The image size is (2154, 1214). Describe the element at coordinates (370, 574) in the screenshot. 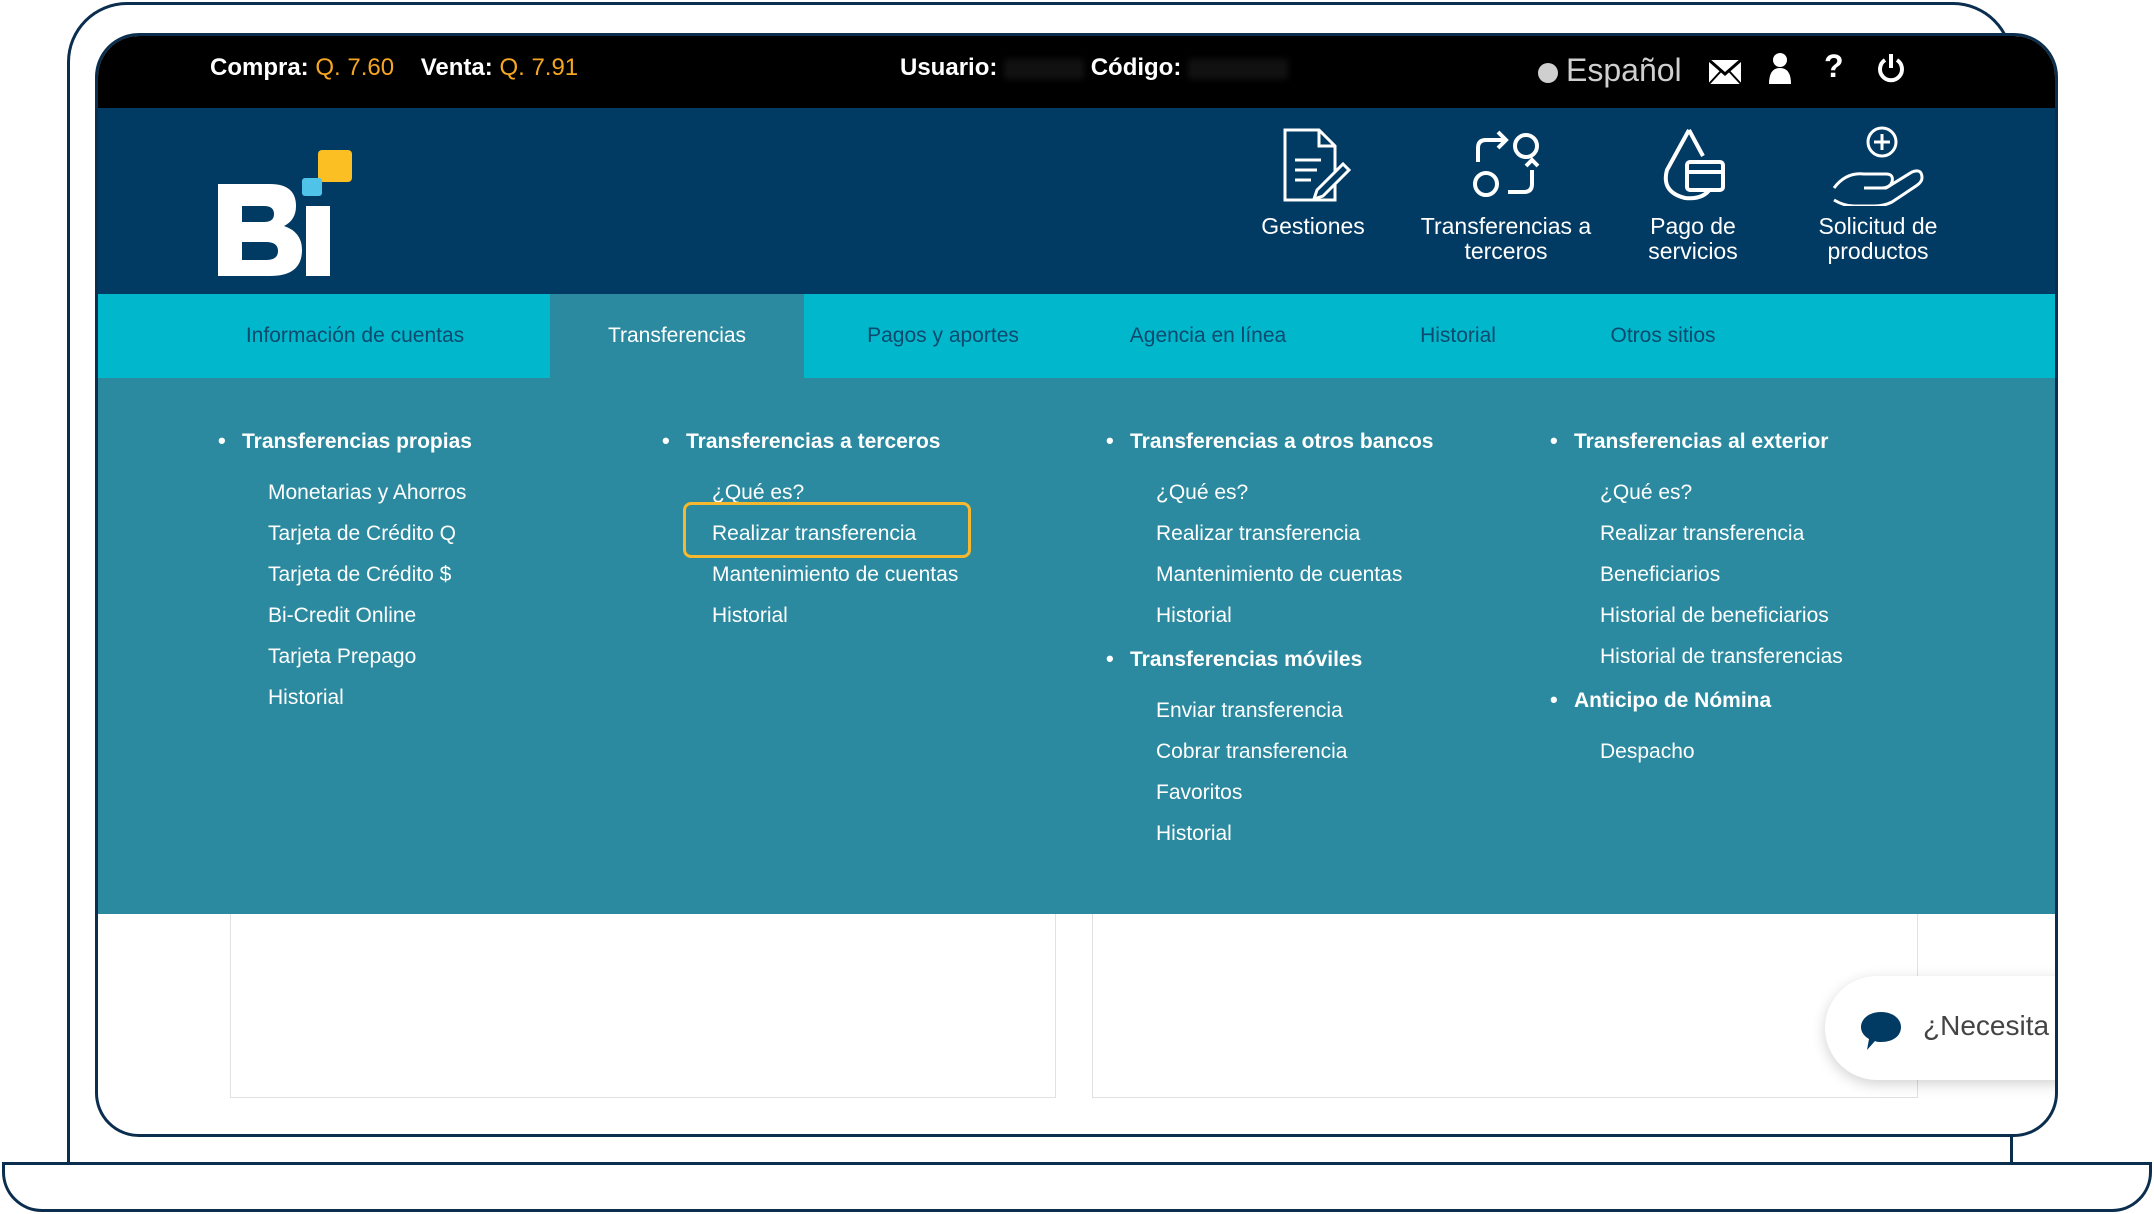

I see `link-tarjeta-credito-usd: Tarjeta de Crédito $` at that location.